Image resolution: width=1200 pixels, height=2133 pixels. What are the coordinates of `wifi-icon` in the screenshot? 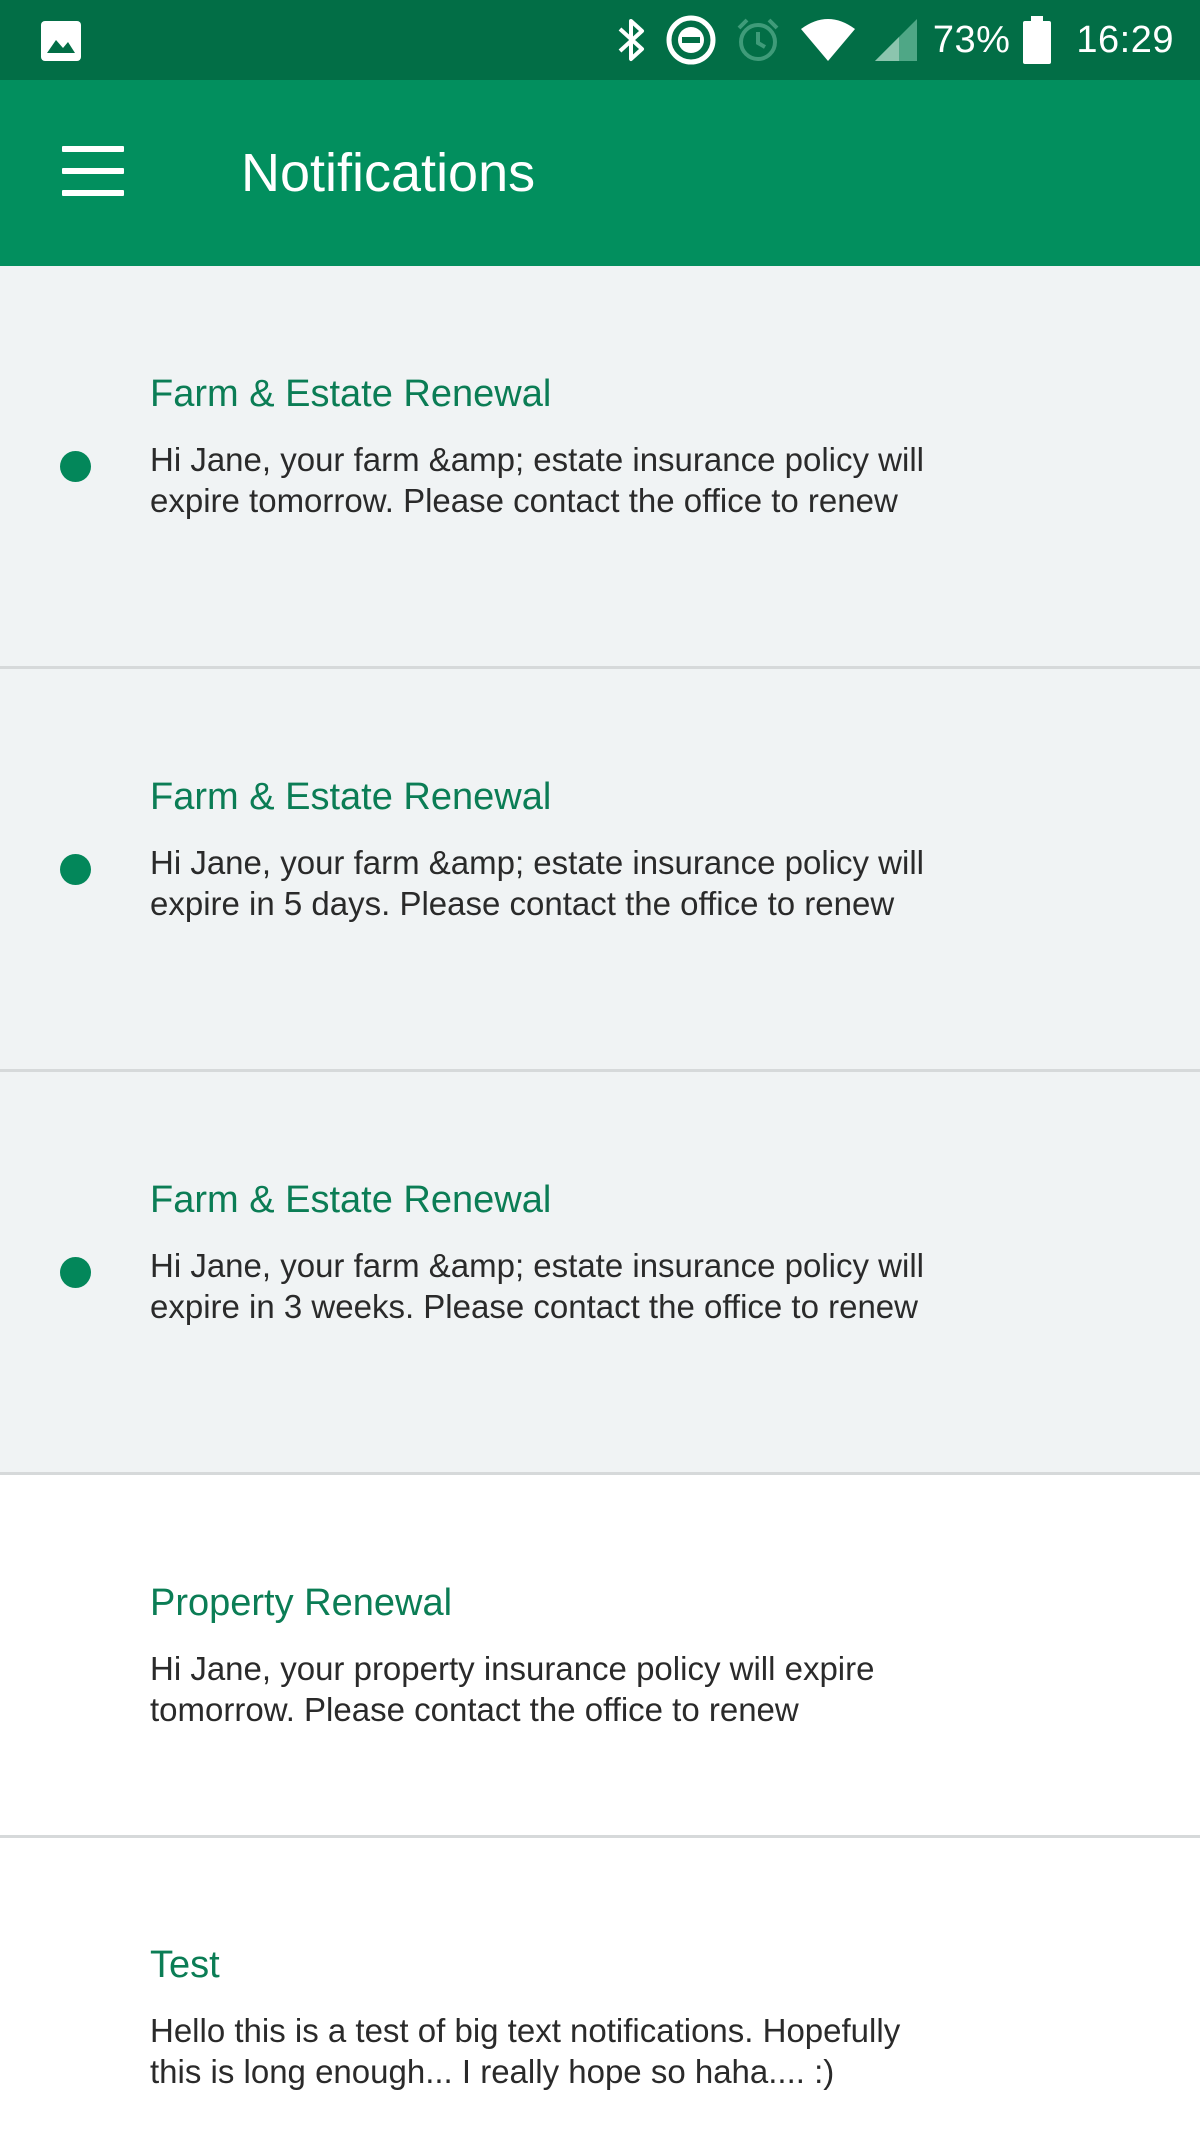 It's located at (828, 40).